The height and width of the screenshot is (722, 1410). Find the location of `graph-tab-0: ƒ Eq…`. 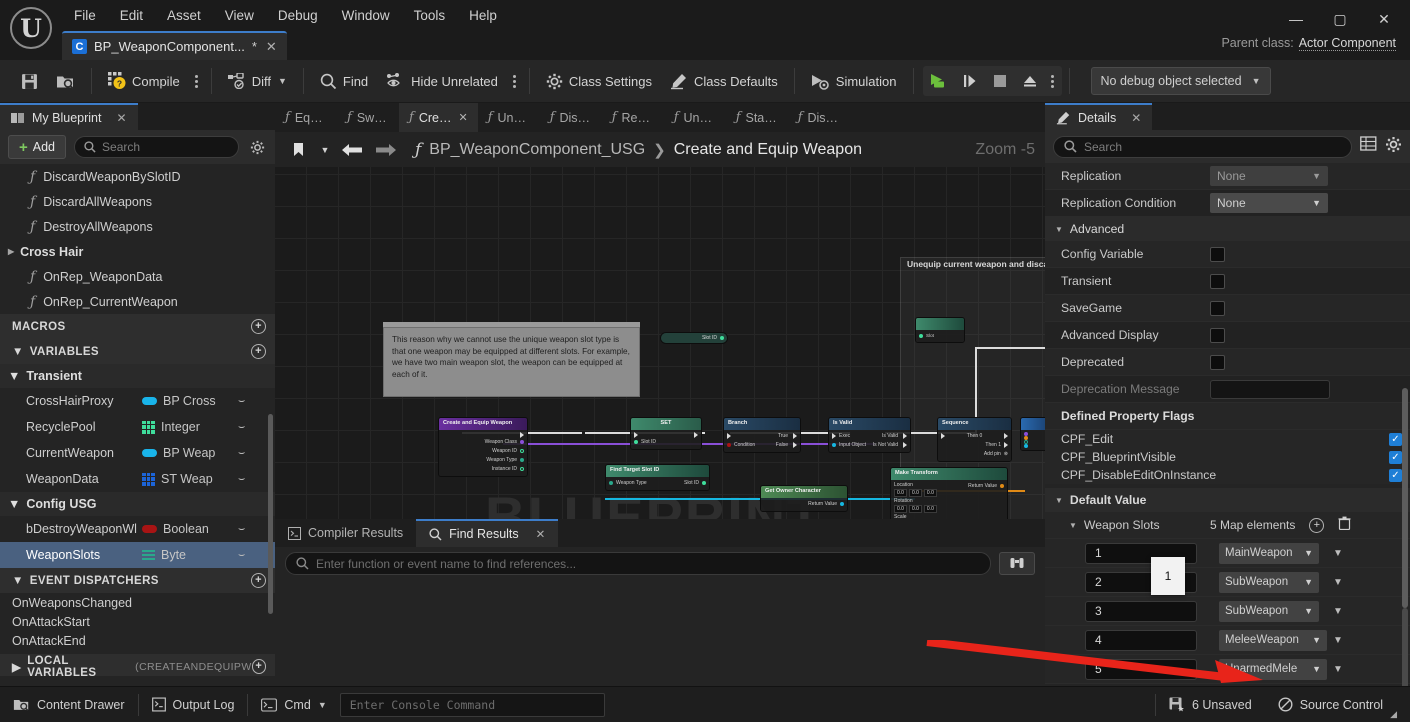

graph-tab-0: ƒ Eq… is located at coordinates (306, 117).